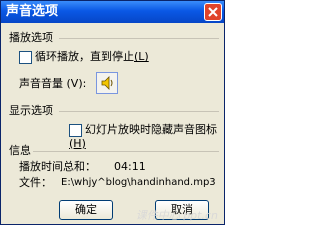 This screenshot has height=240, width=320. What do you see at coordinates (86, 210) in the screenshot?
I see `ok-button: 确定` at bounding box center [86, 210].